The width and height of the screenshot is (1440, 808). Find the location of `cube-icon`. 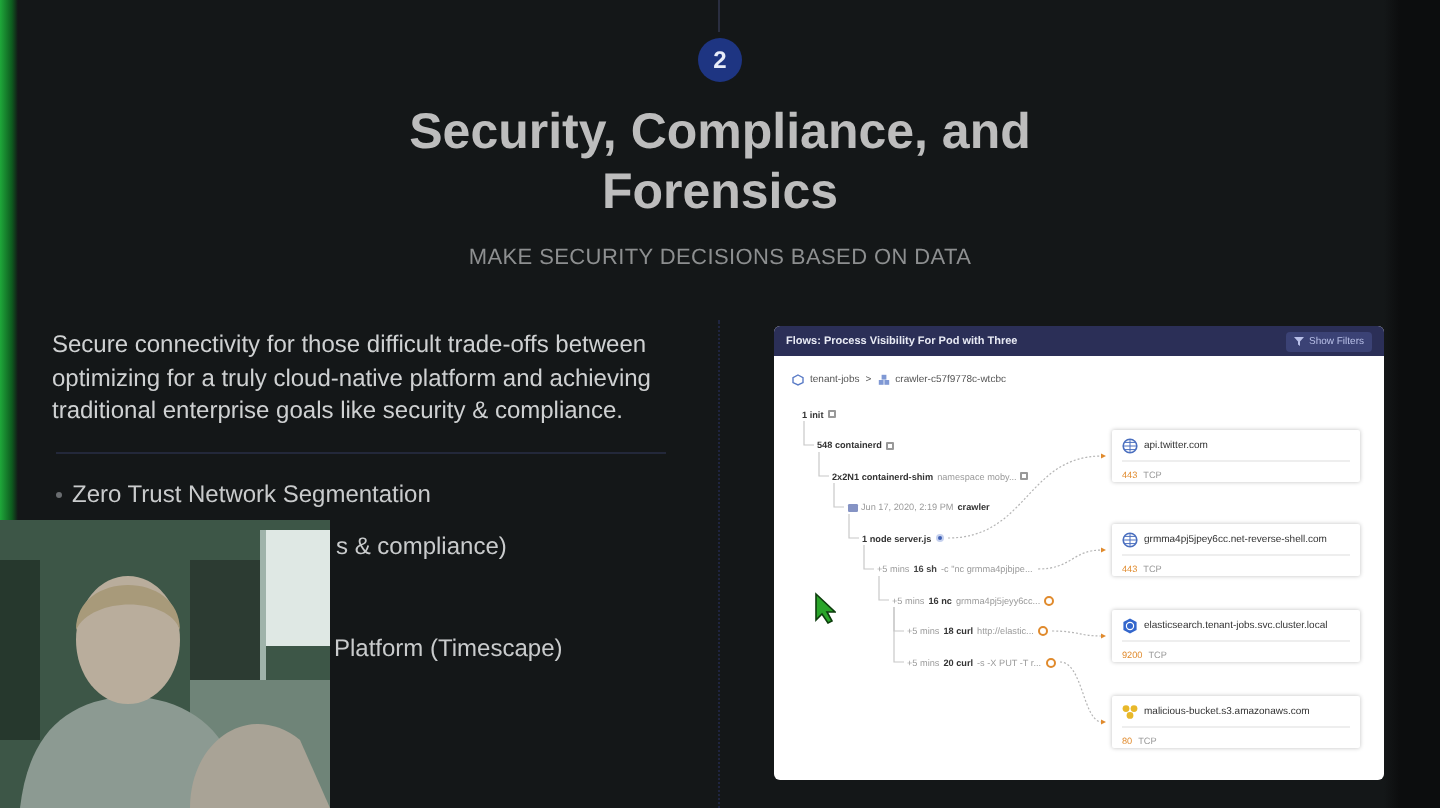

cube-icon is located at coordinates (798, 380).